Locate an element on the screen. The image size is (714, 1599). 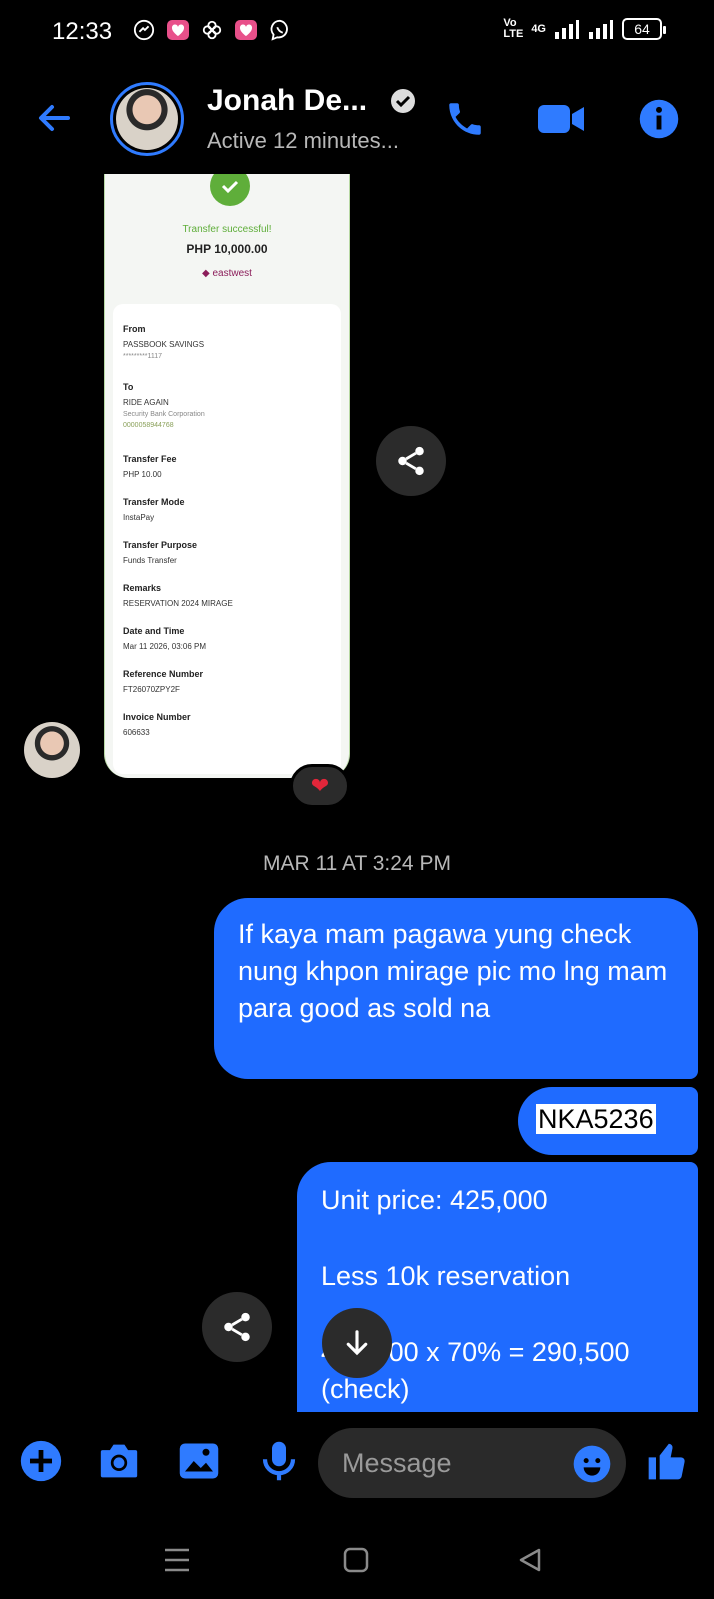
gallery-button is located at coordinates (199, 1461).